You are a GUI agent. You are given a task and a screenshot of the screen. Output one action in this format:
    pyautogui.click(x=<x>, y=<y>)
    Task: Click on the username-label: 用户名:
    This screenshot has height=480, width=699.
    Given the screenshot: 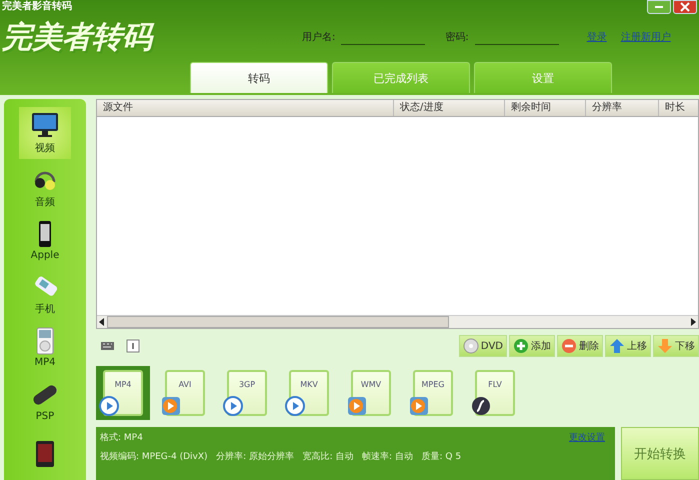 What is the action you would take?
    pyautogui.click(x=319, y=37)
    